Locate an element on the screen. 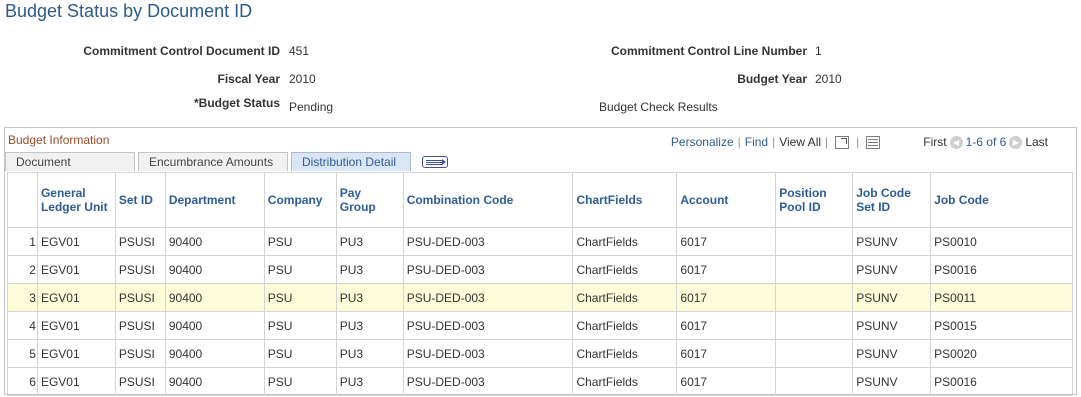 The height and width of the screenshot is (397, 1081). row-number: 6 is located at coordinates (22, 381).